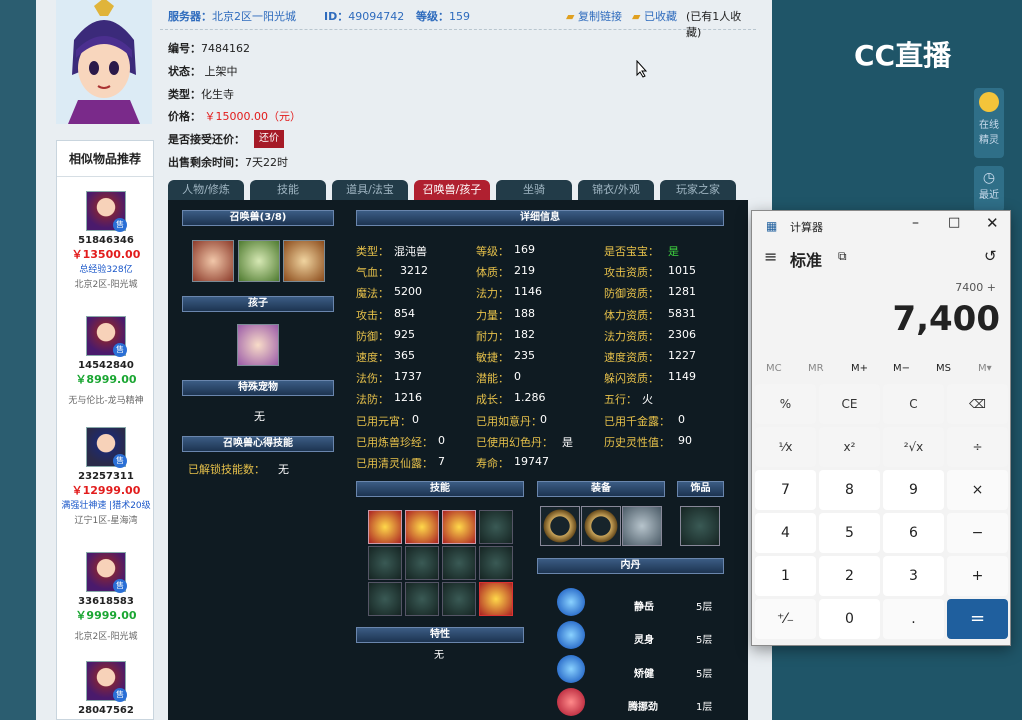 The height and width of the screenshot is (720, 1022). I want to click on key-one-button: 1, so click(785, 576).